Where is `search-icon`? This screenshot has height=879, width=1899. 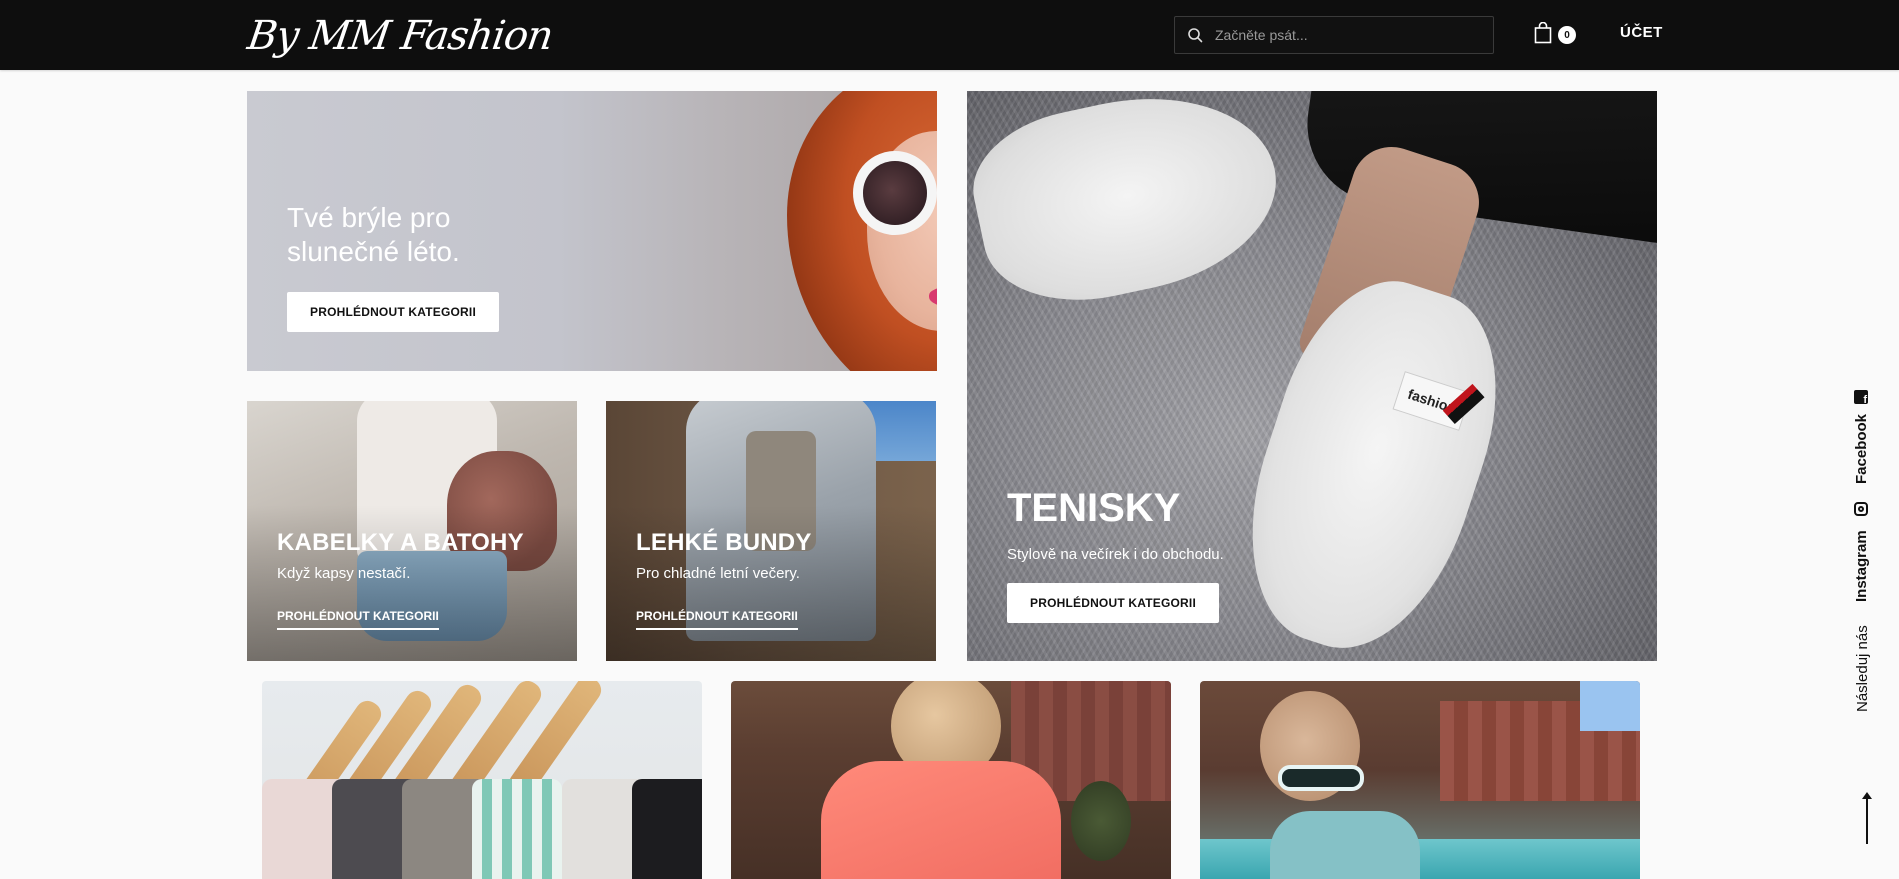 search-icon is located at coordinates (1195, 35).